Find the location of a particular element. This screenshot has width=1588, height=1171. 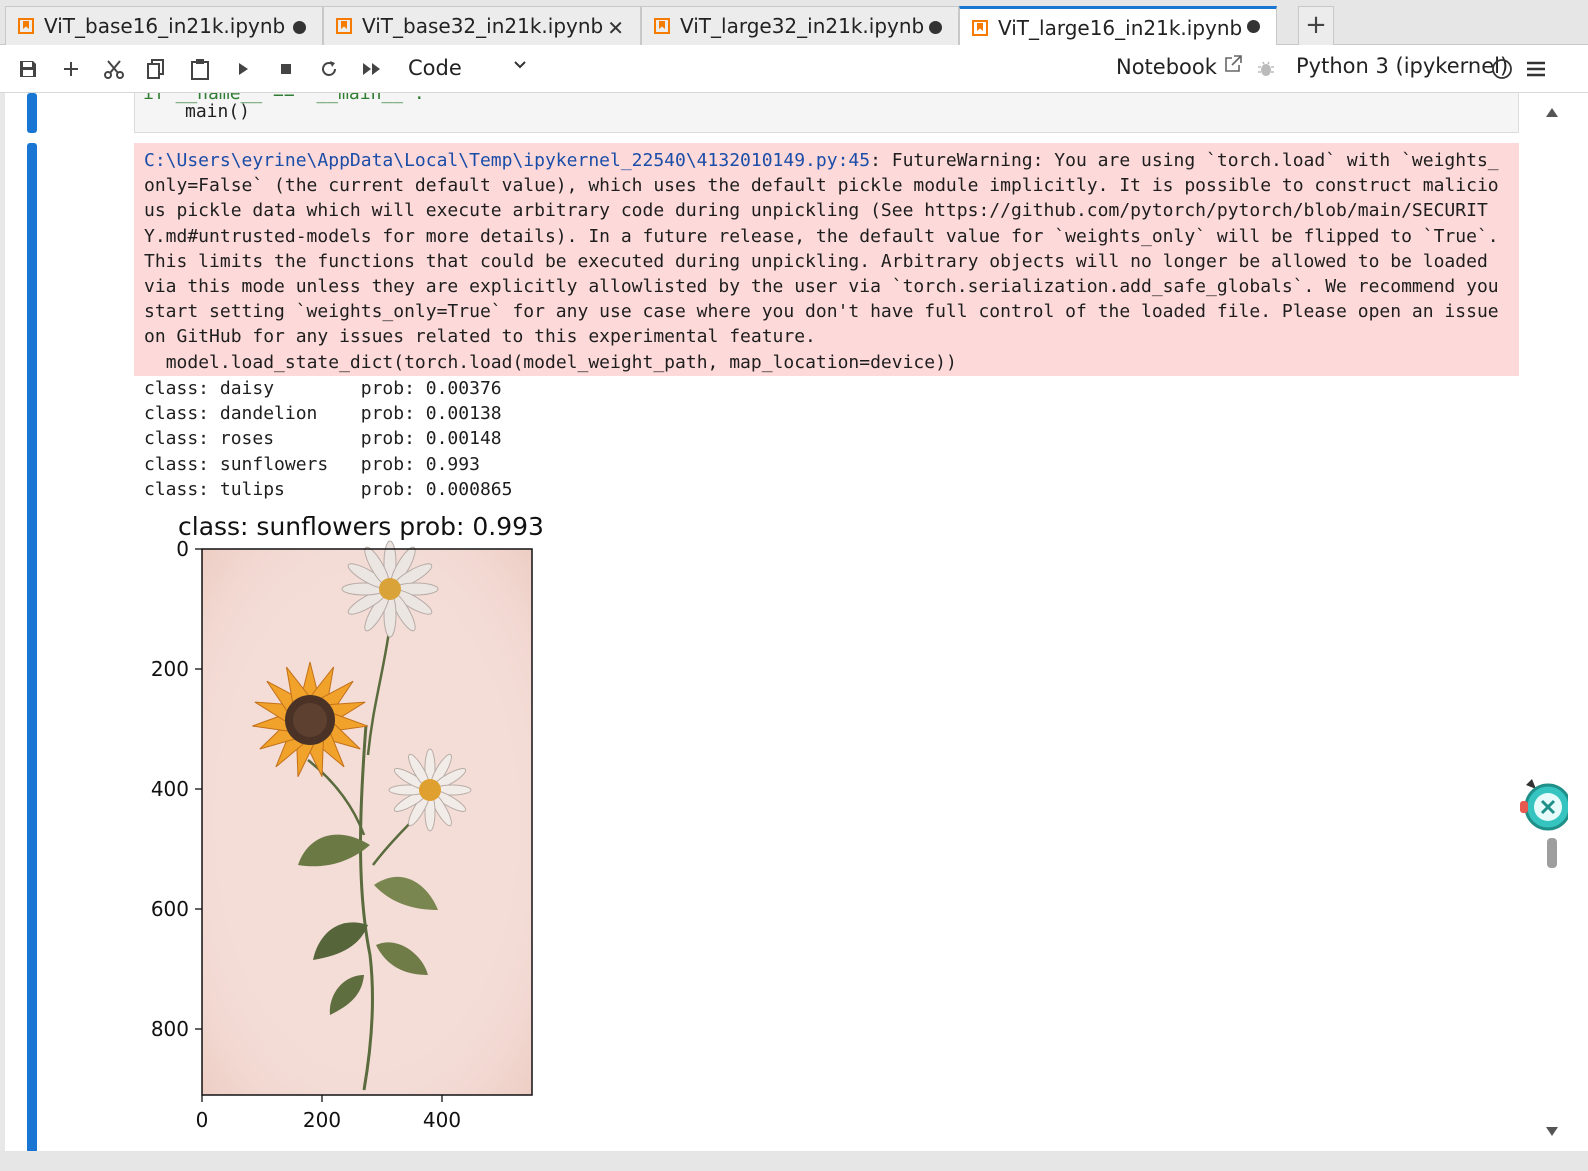

prediction-line: class: dandelion prob: 0.00138 is located at coordinates (323, 414).